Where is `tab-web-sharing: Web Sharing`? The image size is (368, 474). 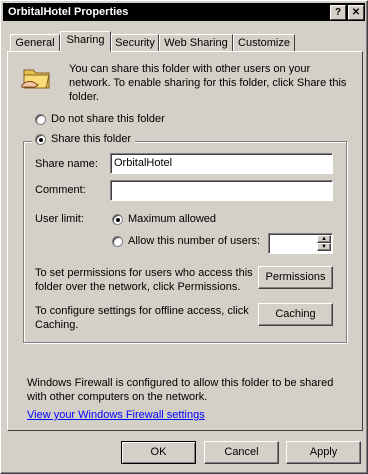 tab-web-sharing: Web Sharing is located at coordinates (196, 43).